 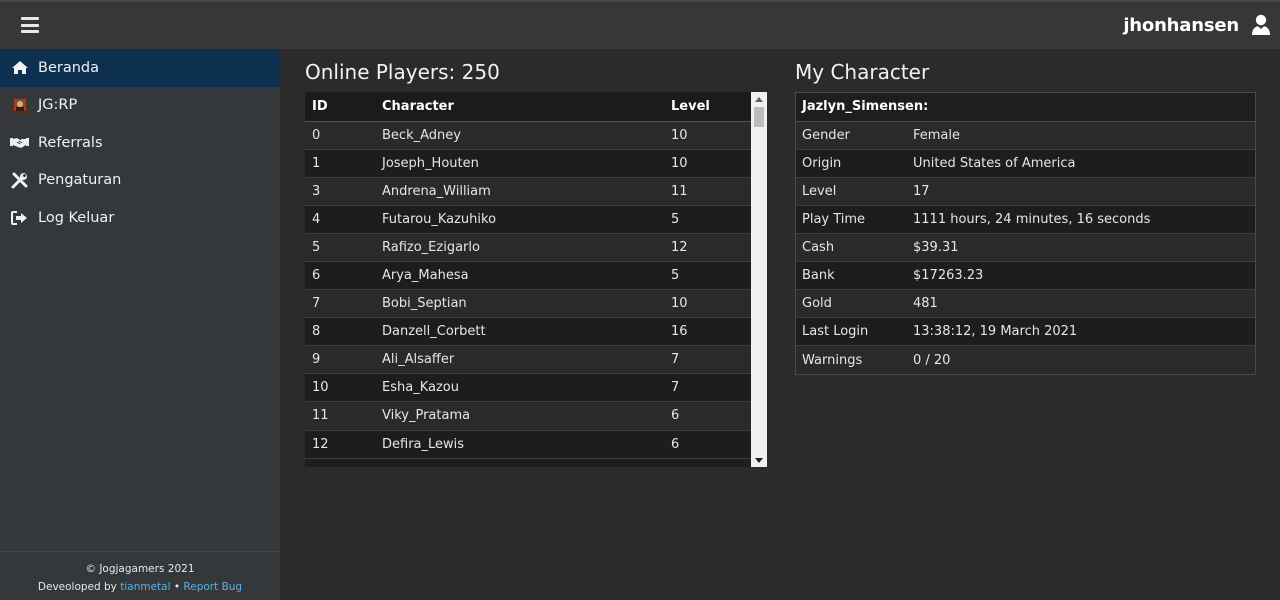 I want to click on character-field-value: $39.31, so click(x=1081, y=247).